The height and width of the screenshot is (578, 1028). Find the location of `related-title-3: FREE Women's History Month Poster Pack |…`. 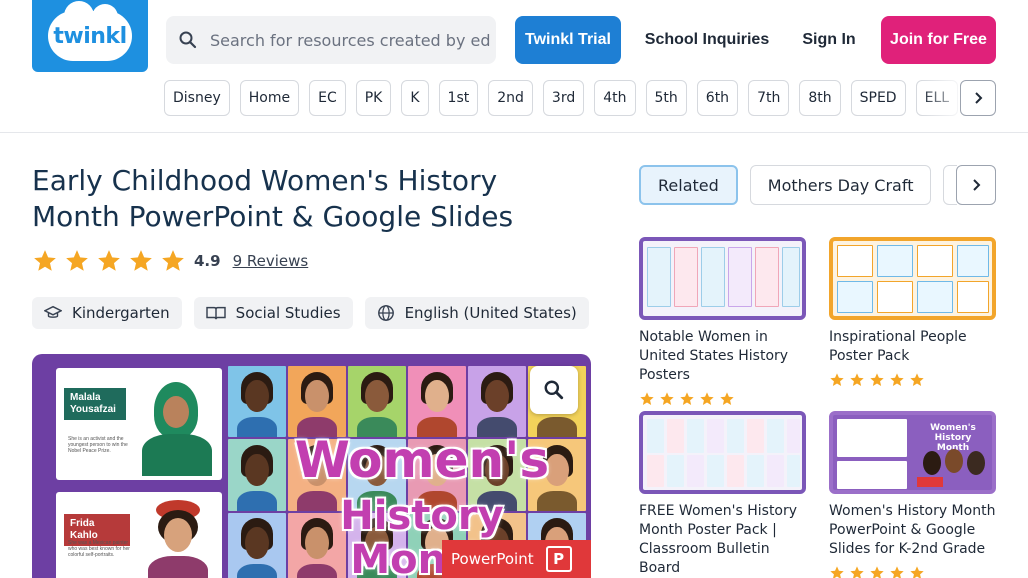

related-title-3: FREE Women's History Month Poster Pack |… is located at coordinates (722, 540).